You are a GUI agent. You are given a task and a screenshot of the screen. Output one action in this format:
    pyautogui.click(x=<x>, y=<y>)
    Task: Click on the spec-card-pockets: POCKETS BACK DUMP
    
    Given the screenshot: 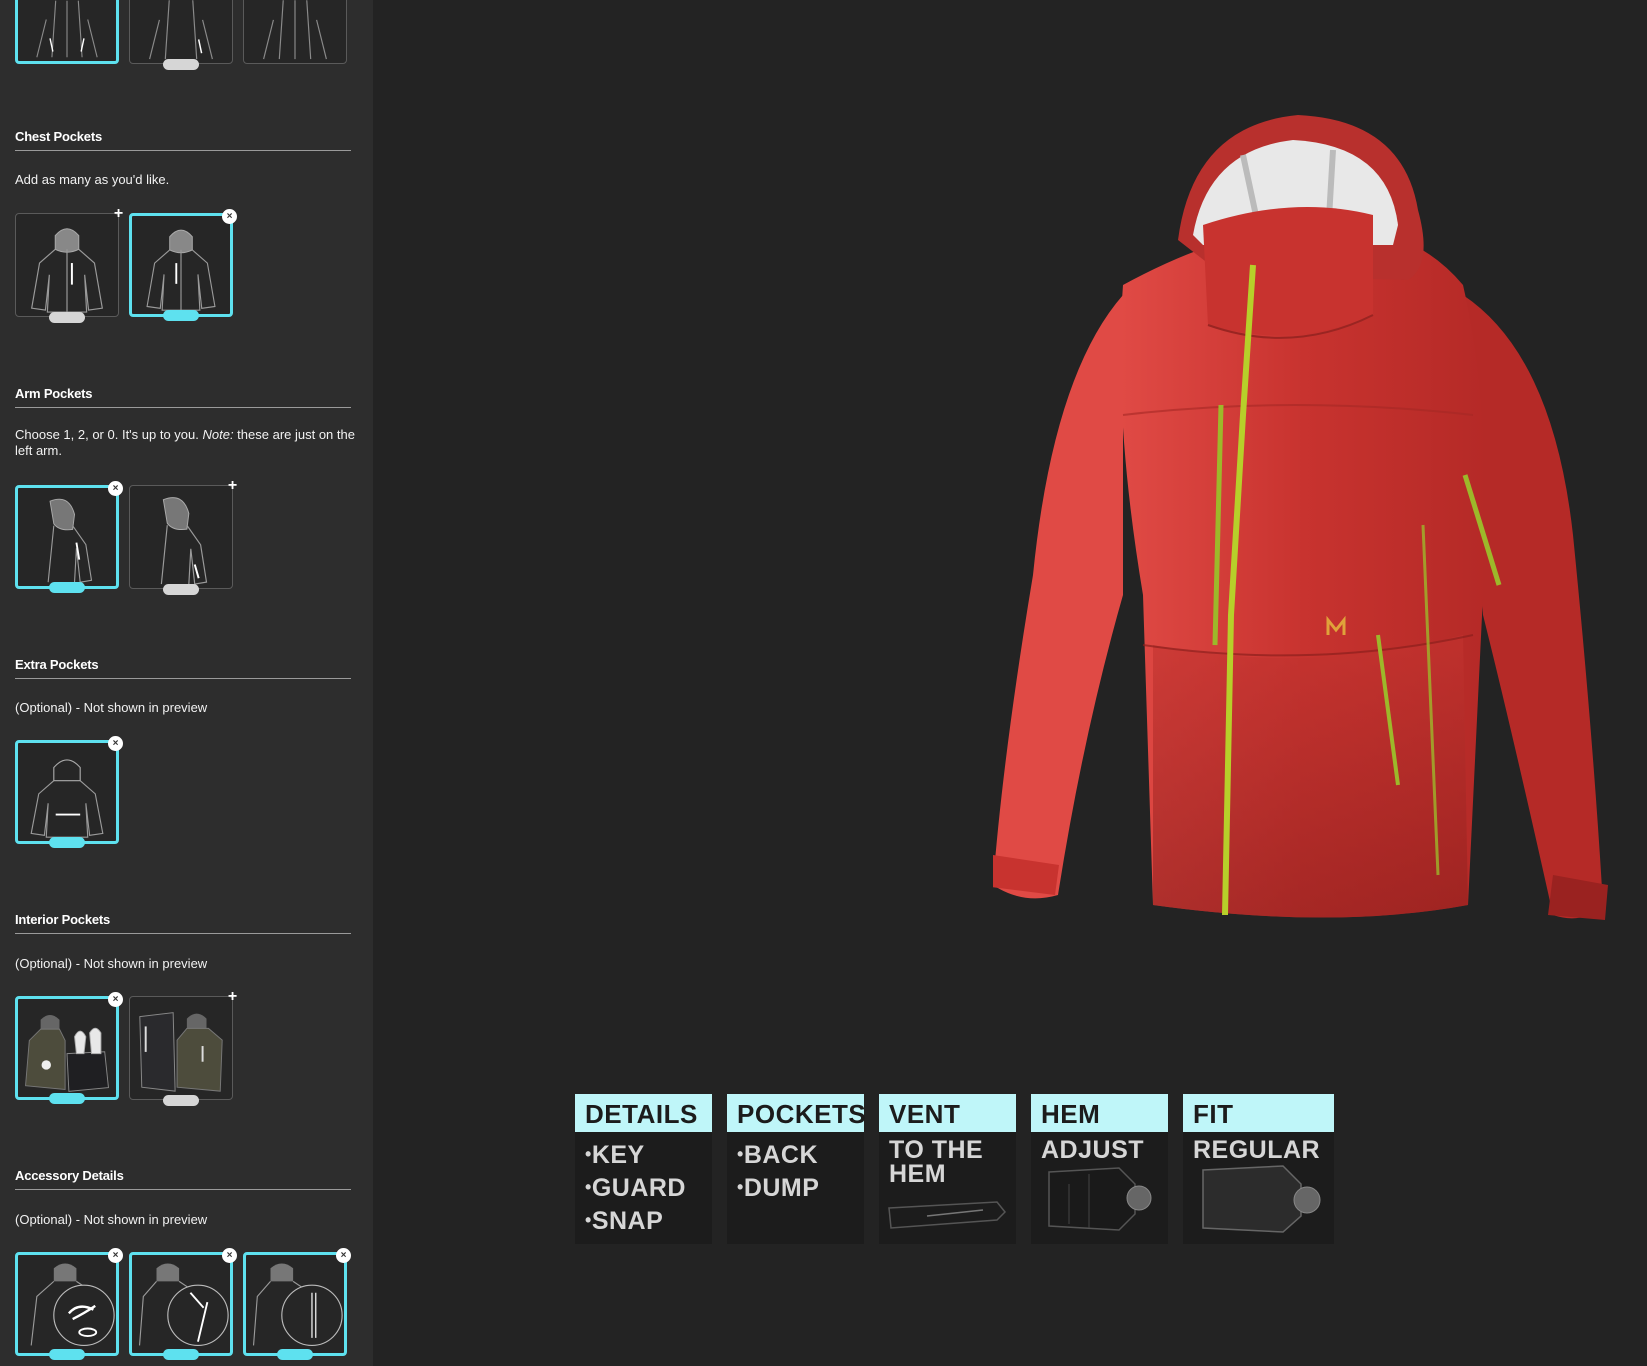 What is the action you would take?
    pyautogui.click(x=796, y=1169)
    